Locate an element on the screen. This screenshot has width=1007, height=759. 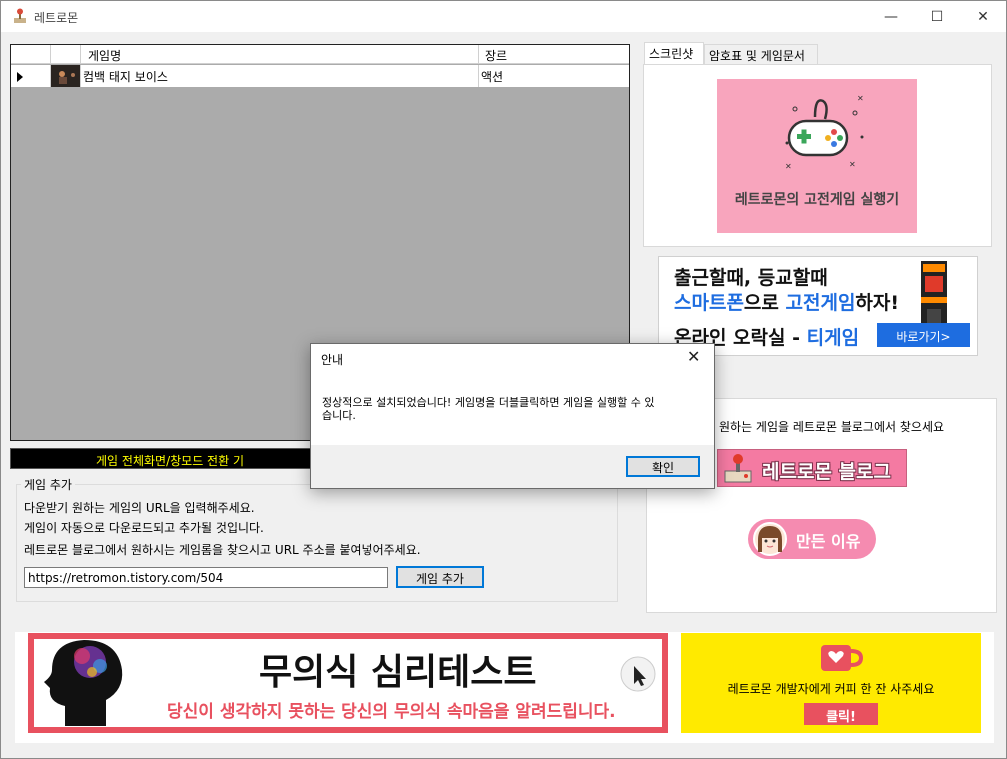
ad-line-1: 출근할때, 등교할때 is located at coordinates (751, 278).